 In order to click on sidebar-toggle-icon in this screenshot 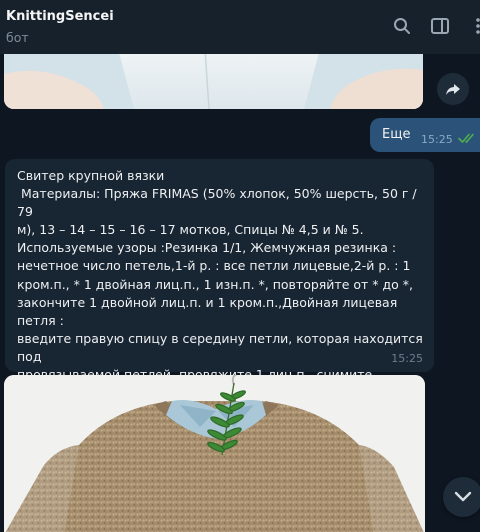, I will do `click(440, 26)`.